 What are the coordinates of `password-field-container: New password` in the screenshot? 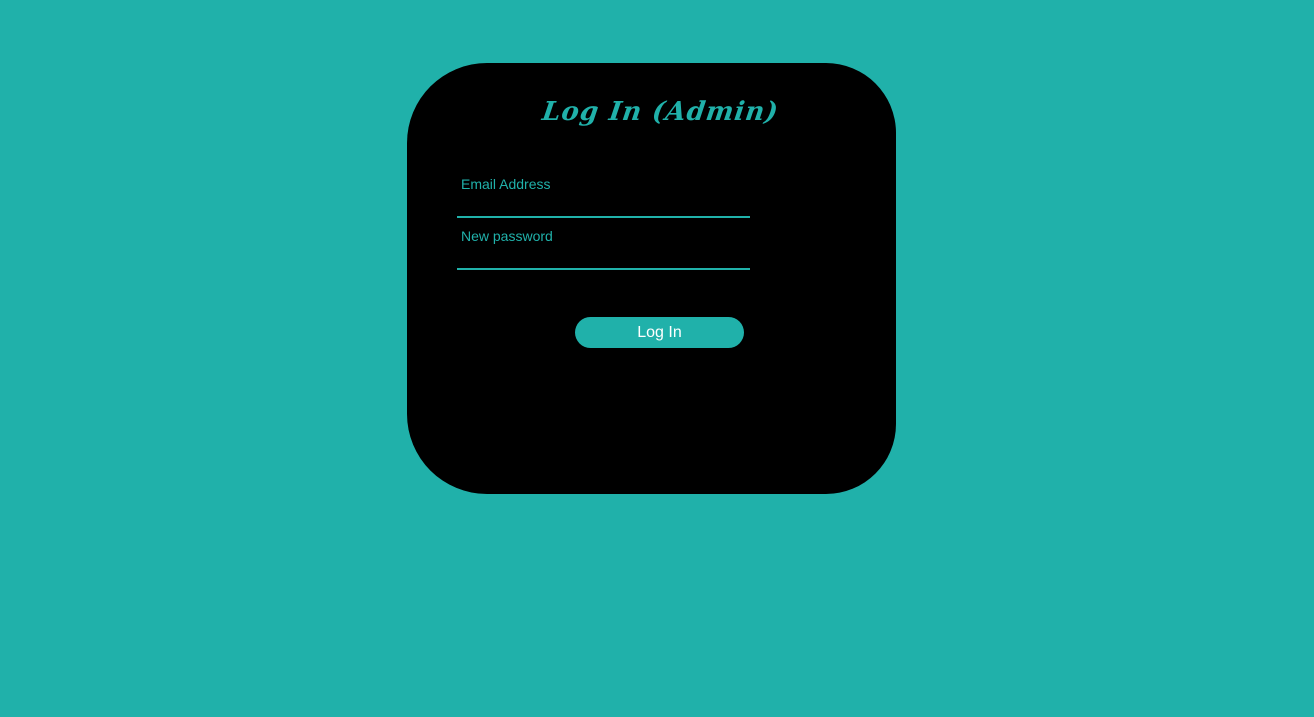 It's located at (603, 249).